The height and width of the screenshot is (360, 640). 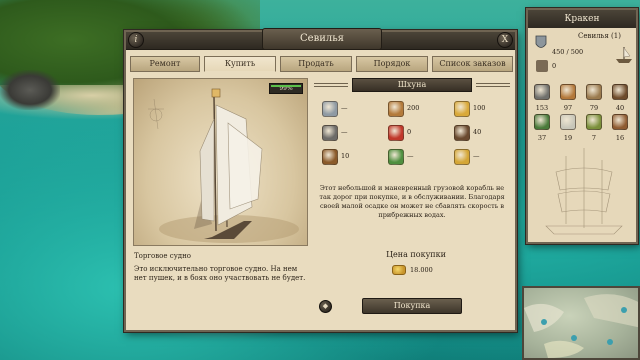 I want to click on stat-item: 40, so click(x=478, y=133).